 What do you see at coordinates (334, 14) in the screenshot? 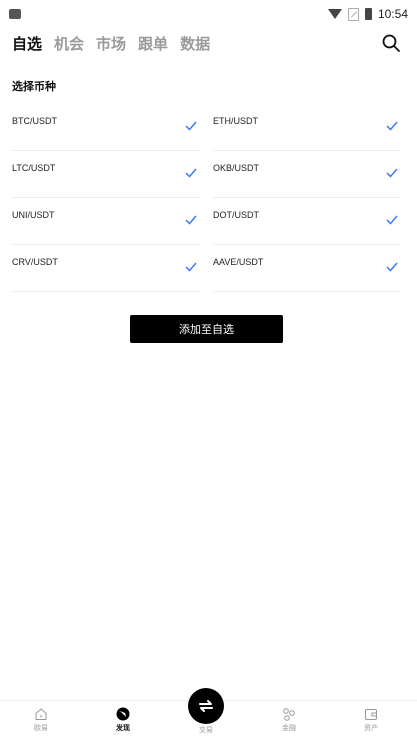
I see `wifi-icon` at bounding box center [334, 14].